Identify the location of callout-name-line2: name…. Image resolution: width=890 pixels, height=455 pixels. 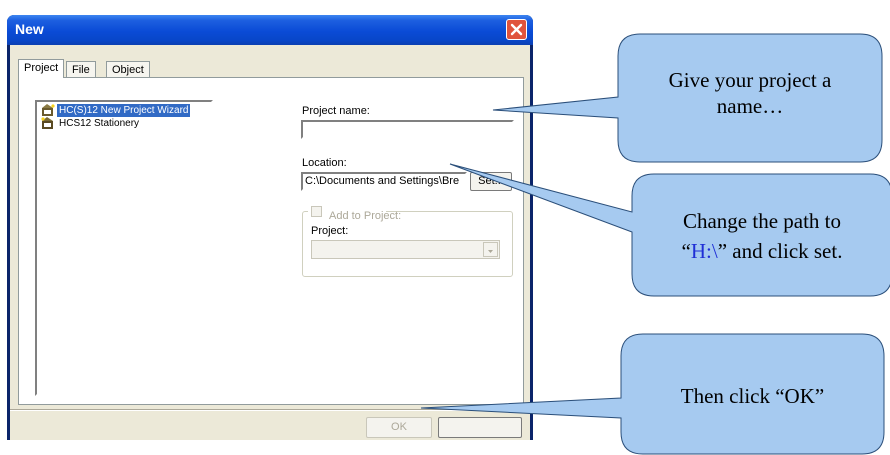
(750, 106).